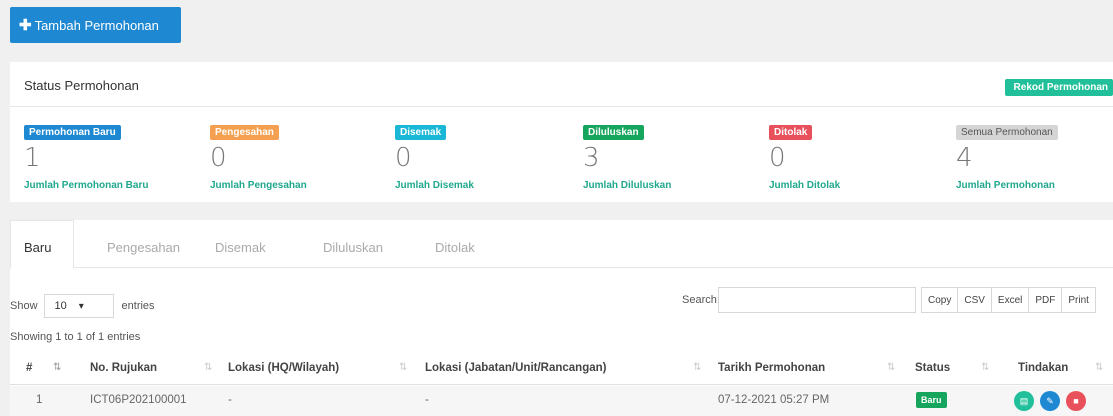 This screenshot has width=1113, height=416. Describe the element at coordinates (1024, 401) in the screenshot. I see `view-icon: ▤` at that location.